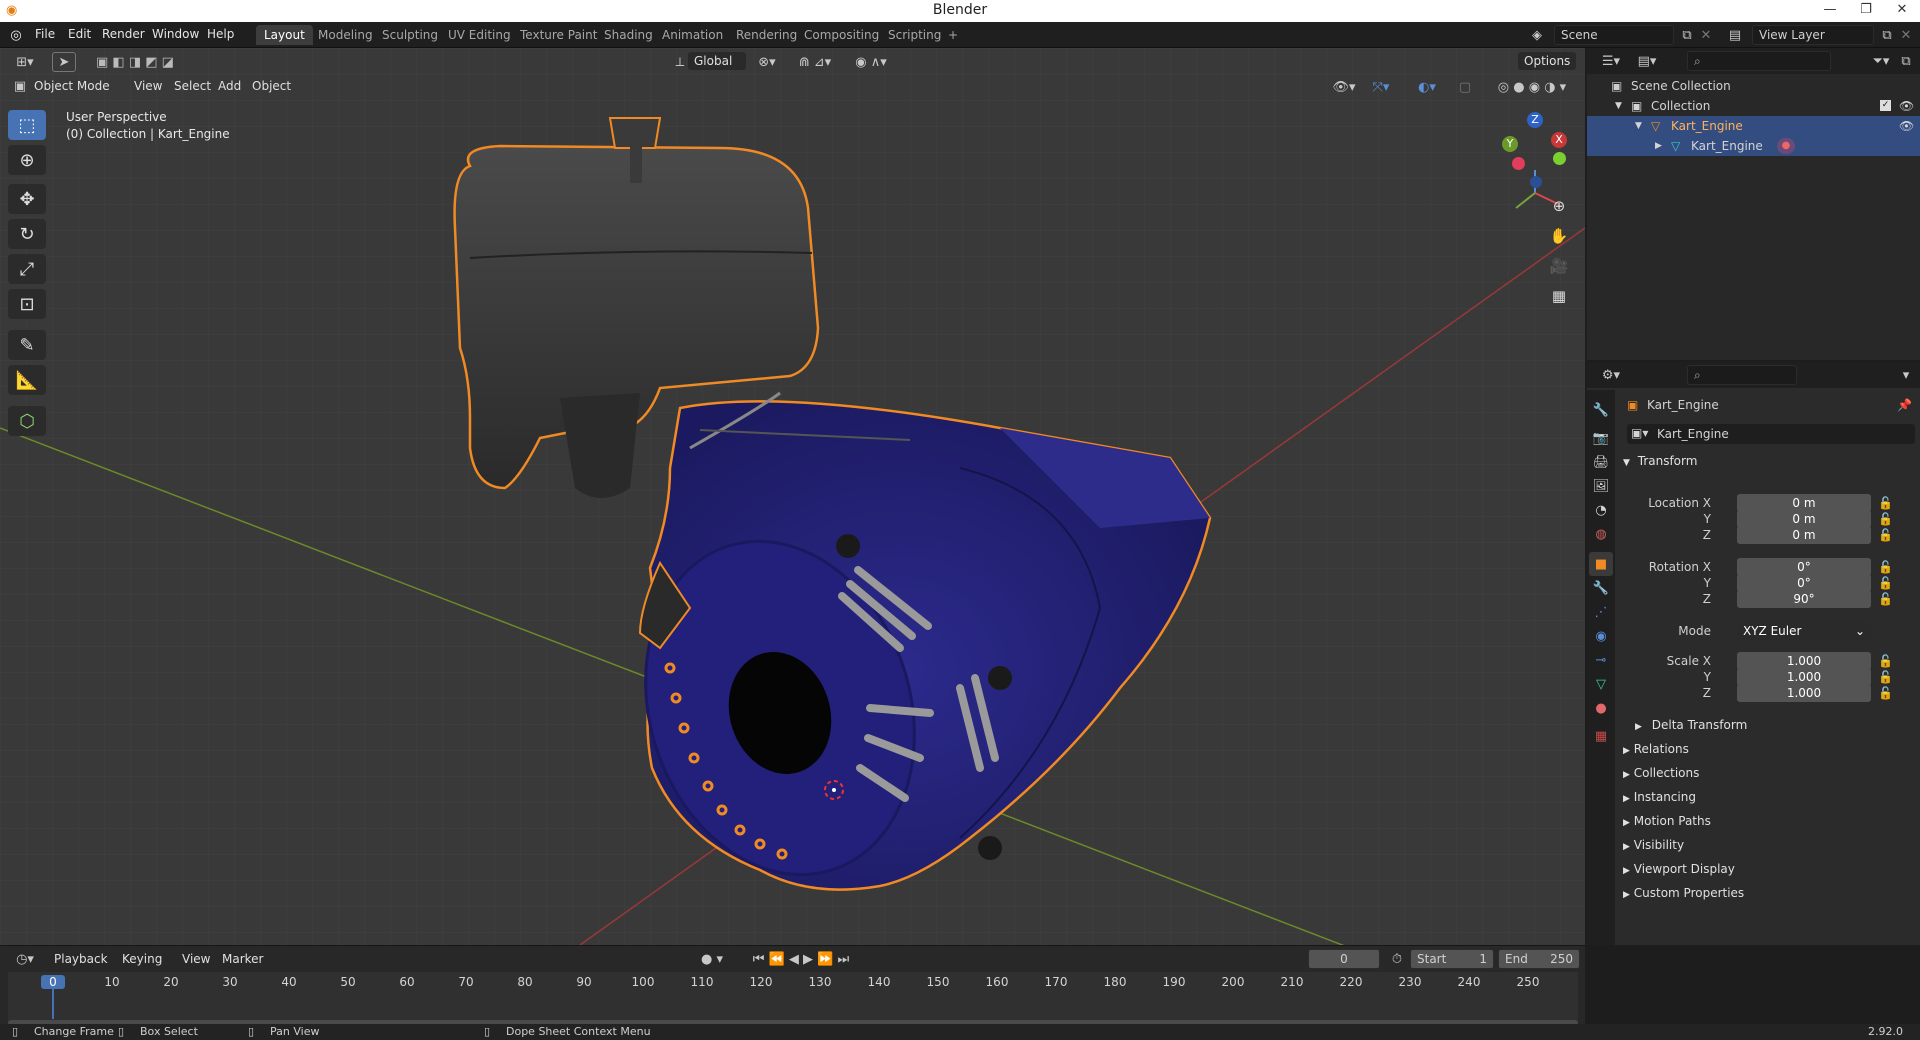  What do you see at coordinates (815, 62) in the screenshot?
I see `snap-icon: ⋒ ⊿▾` at bounding box center [815, 62].